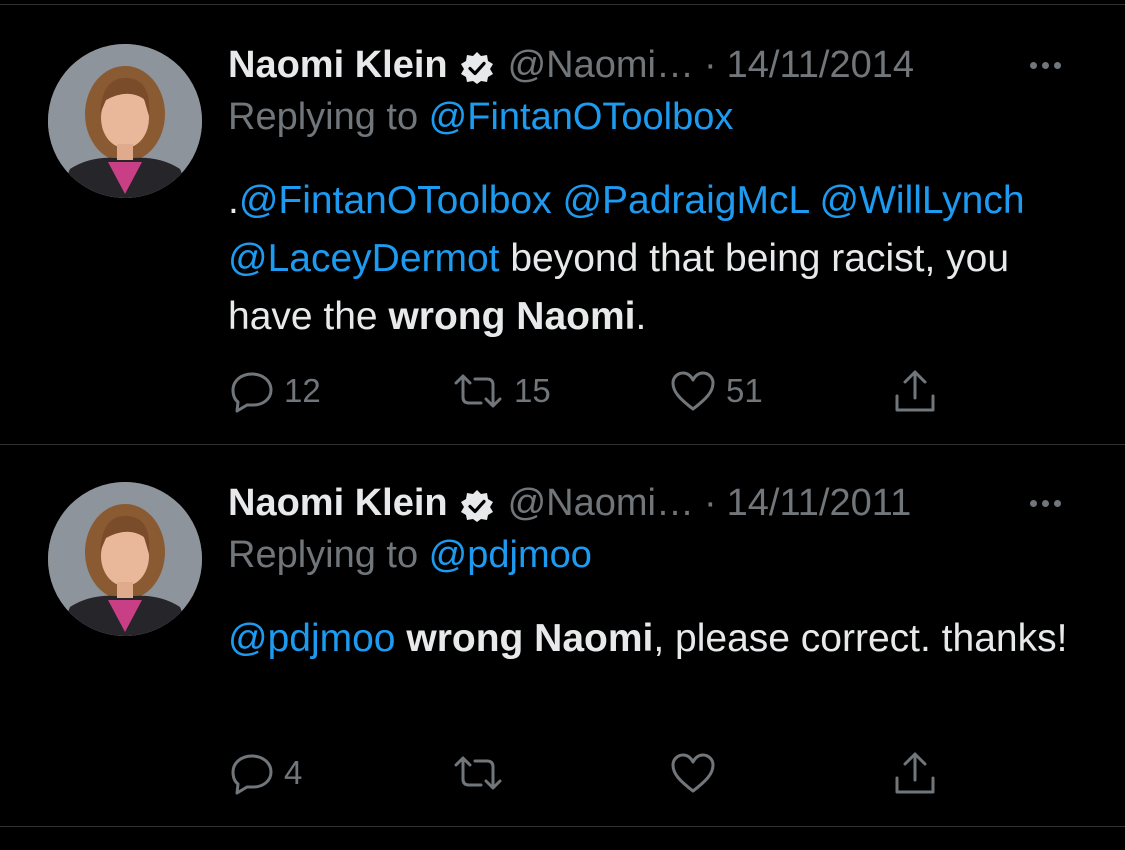 The height and width of the screenshot is (850, 1125). What do you see at coordinates (562, 4) in the screenshot?
I see `top-divider` at bounding box center [562, 4].